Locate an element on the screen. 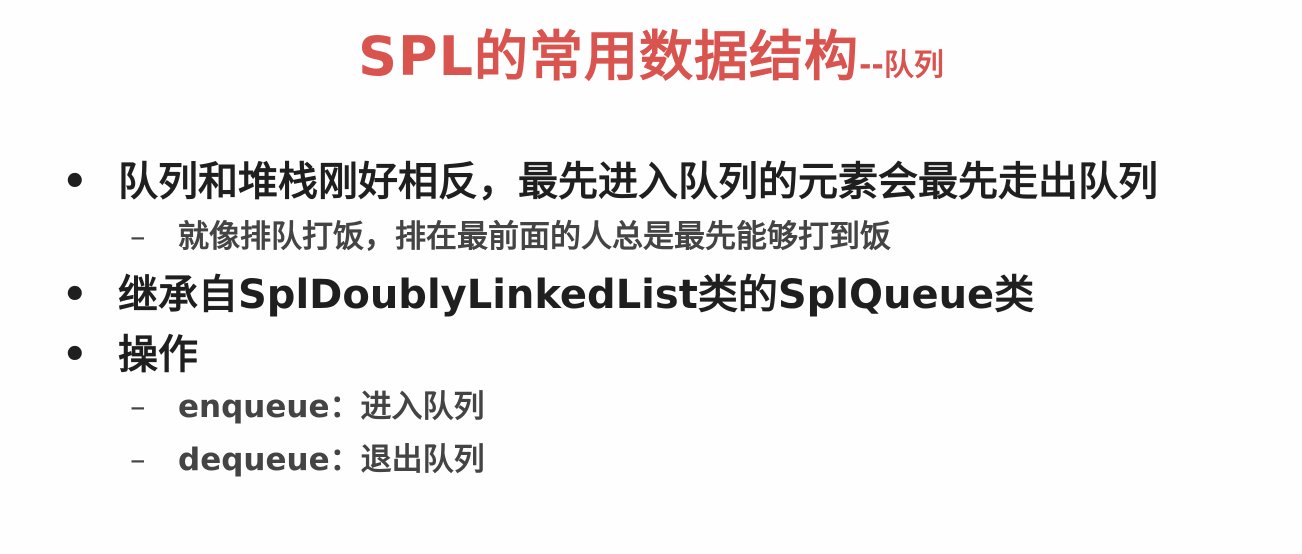 This screenshot has width=1302, height=554. sub-bullet-text: dequeue：退出队列 is located at coordinates (331, 460).